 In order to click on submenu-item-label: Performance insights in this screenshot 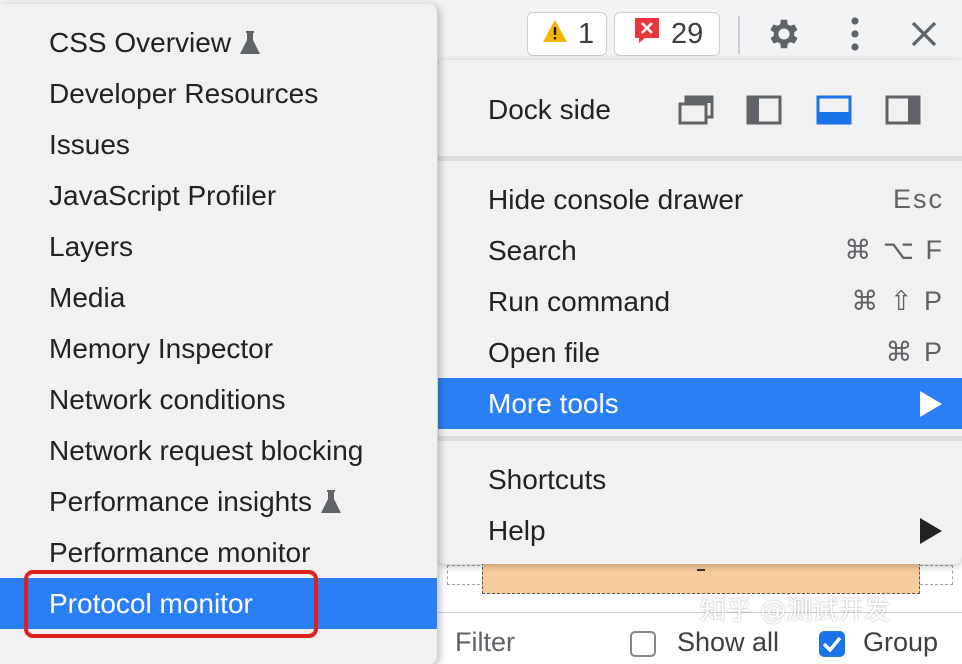, I will do `click(181, 501)`.